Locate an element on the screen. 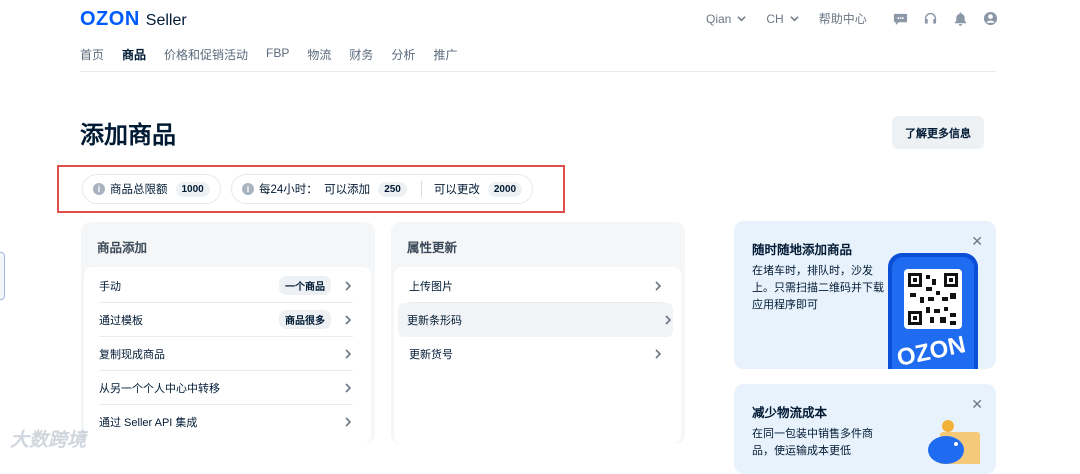  side-panel-handle is located at coordinates (2, 276).